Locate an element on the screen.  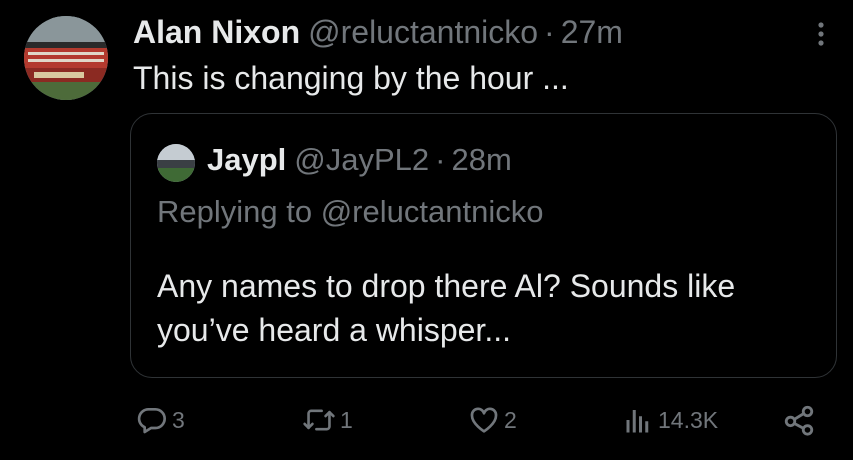
like-button: 2 is located at coordinates (492, 420).